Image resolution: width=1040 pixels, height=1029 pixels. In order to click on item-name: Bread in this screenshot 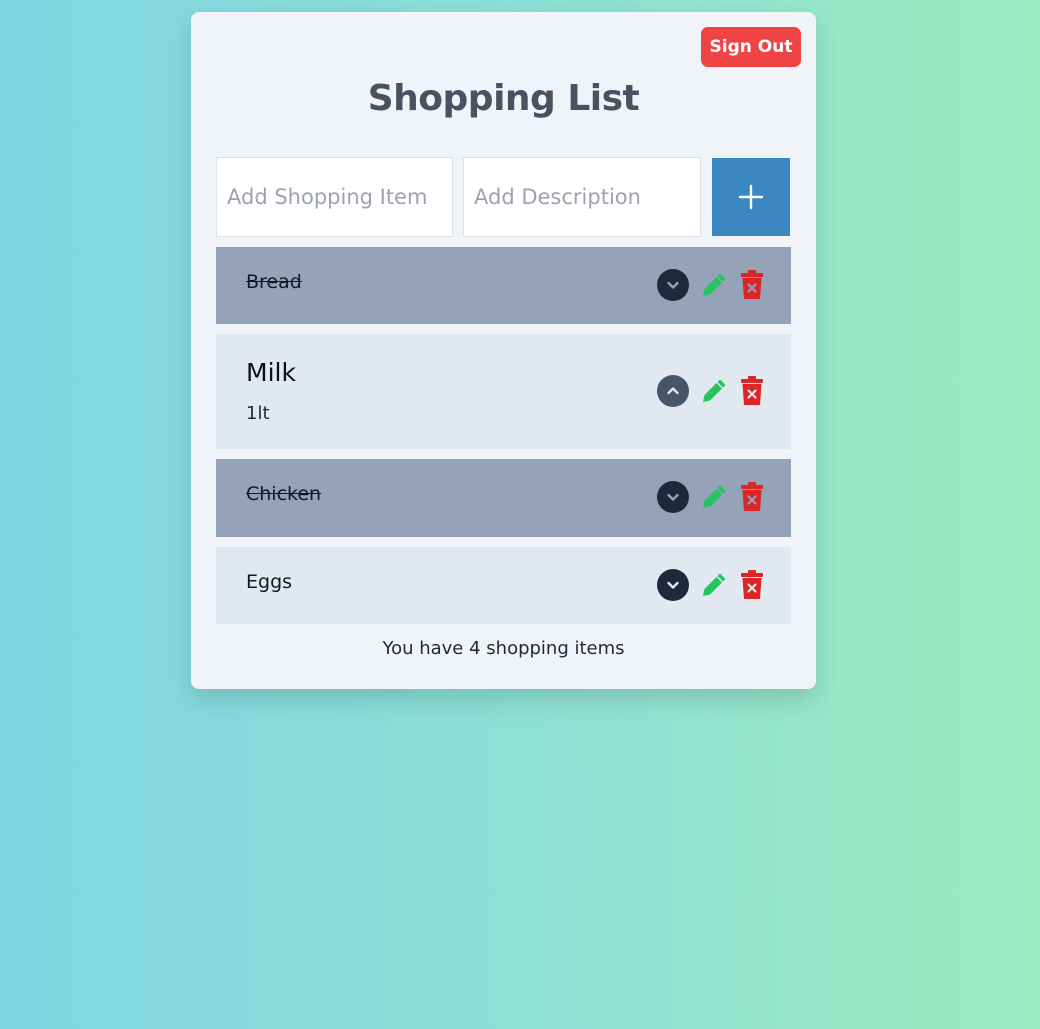, I will do `click(274, 282)`.